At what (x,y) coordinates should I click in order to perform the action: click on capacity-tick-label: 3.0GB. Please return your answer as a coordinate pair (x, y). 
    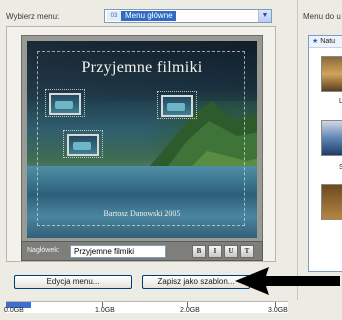
    Looking at the image, I should click on (278, 310).